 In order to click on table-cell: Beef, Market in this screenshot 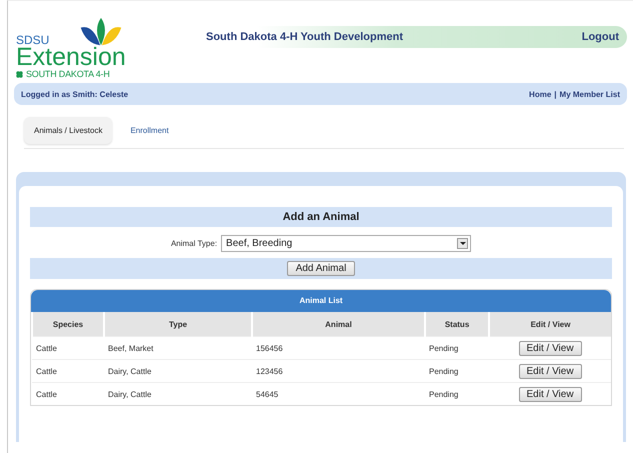, I will do `click(178, 348)`.